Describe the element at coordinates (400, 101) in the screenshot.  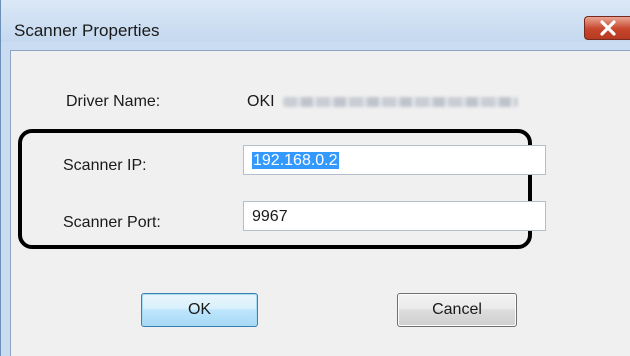
I see `redacted-driver-model` at that location.